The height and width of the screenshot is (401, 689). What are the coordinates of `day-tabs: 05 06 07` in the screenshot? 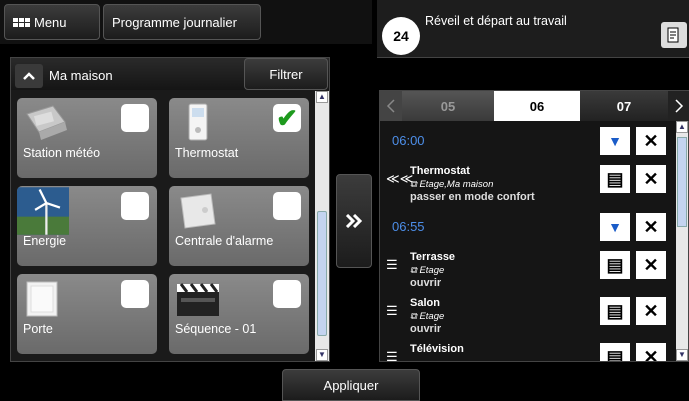 It's located at (534, 106).